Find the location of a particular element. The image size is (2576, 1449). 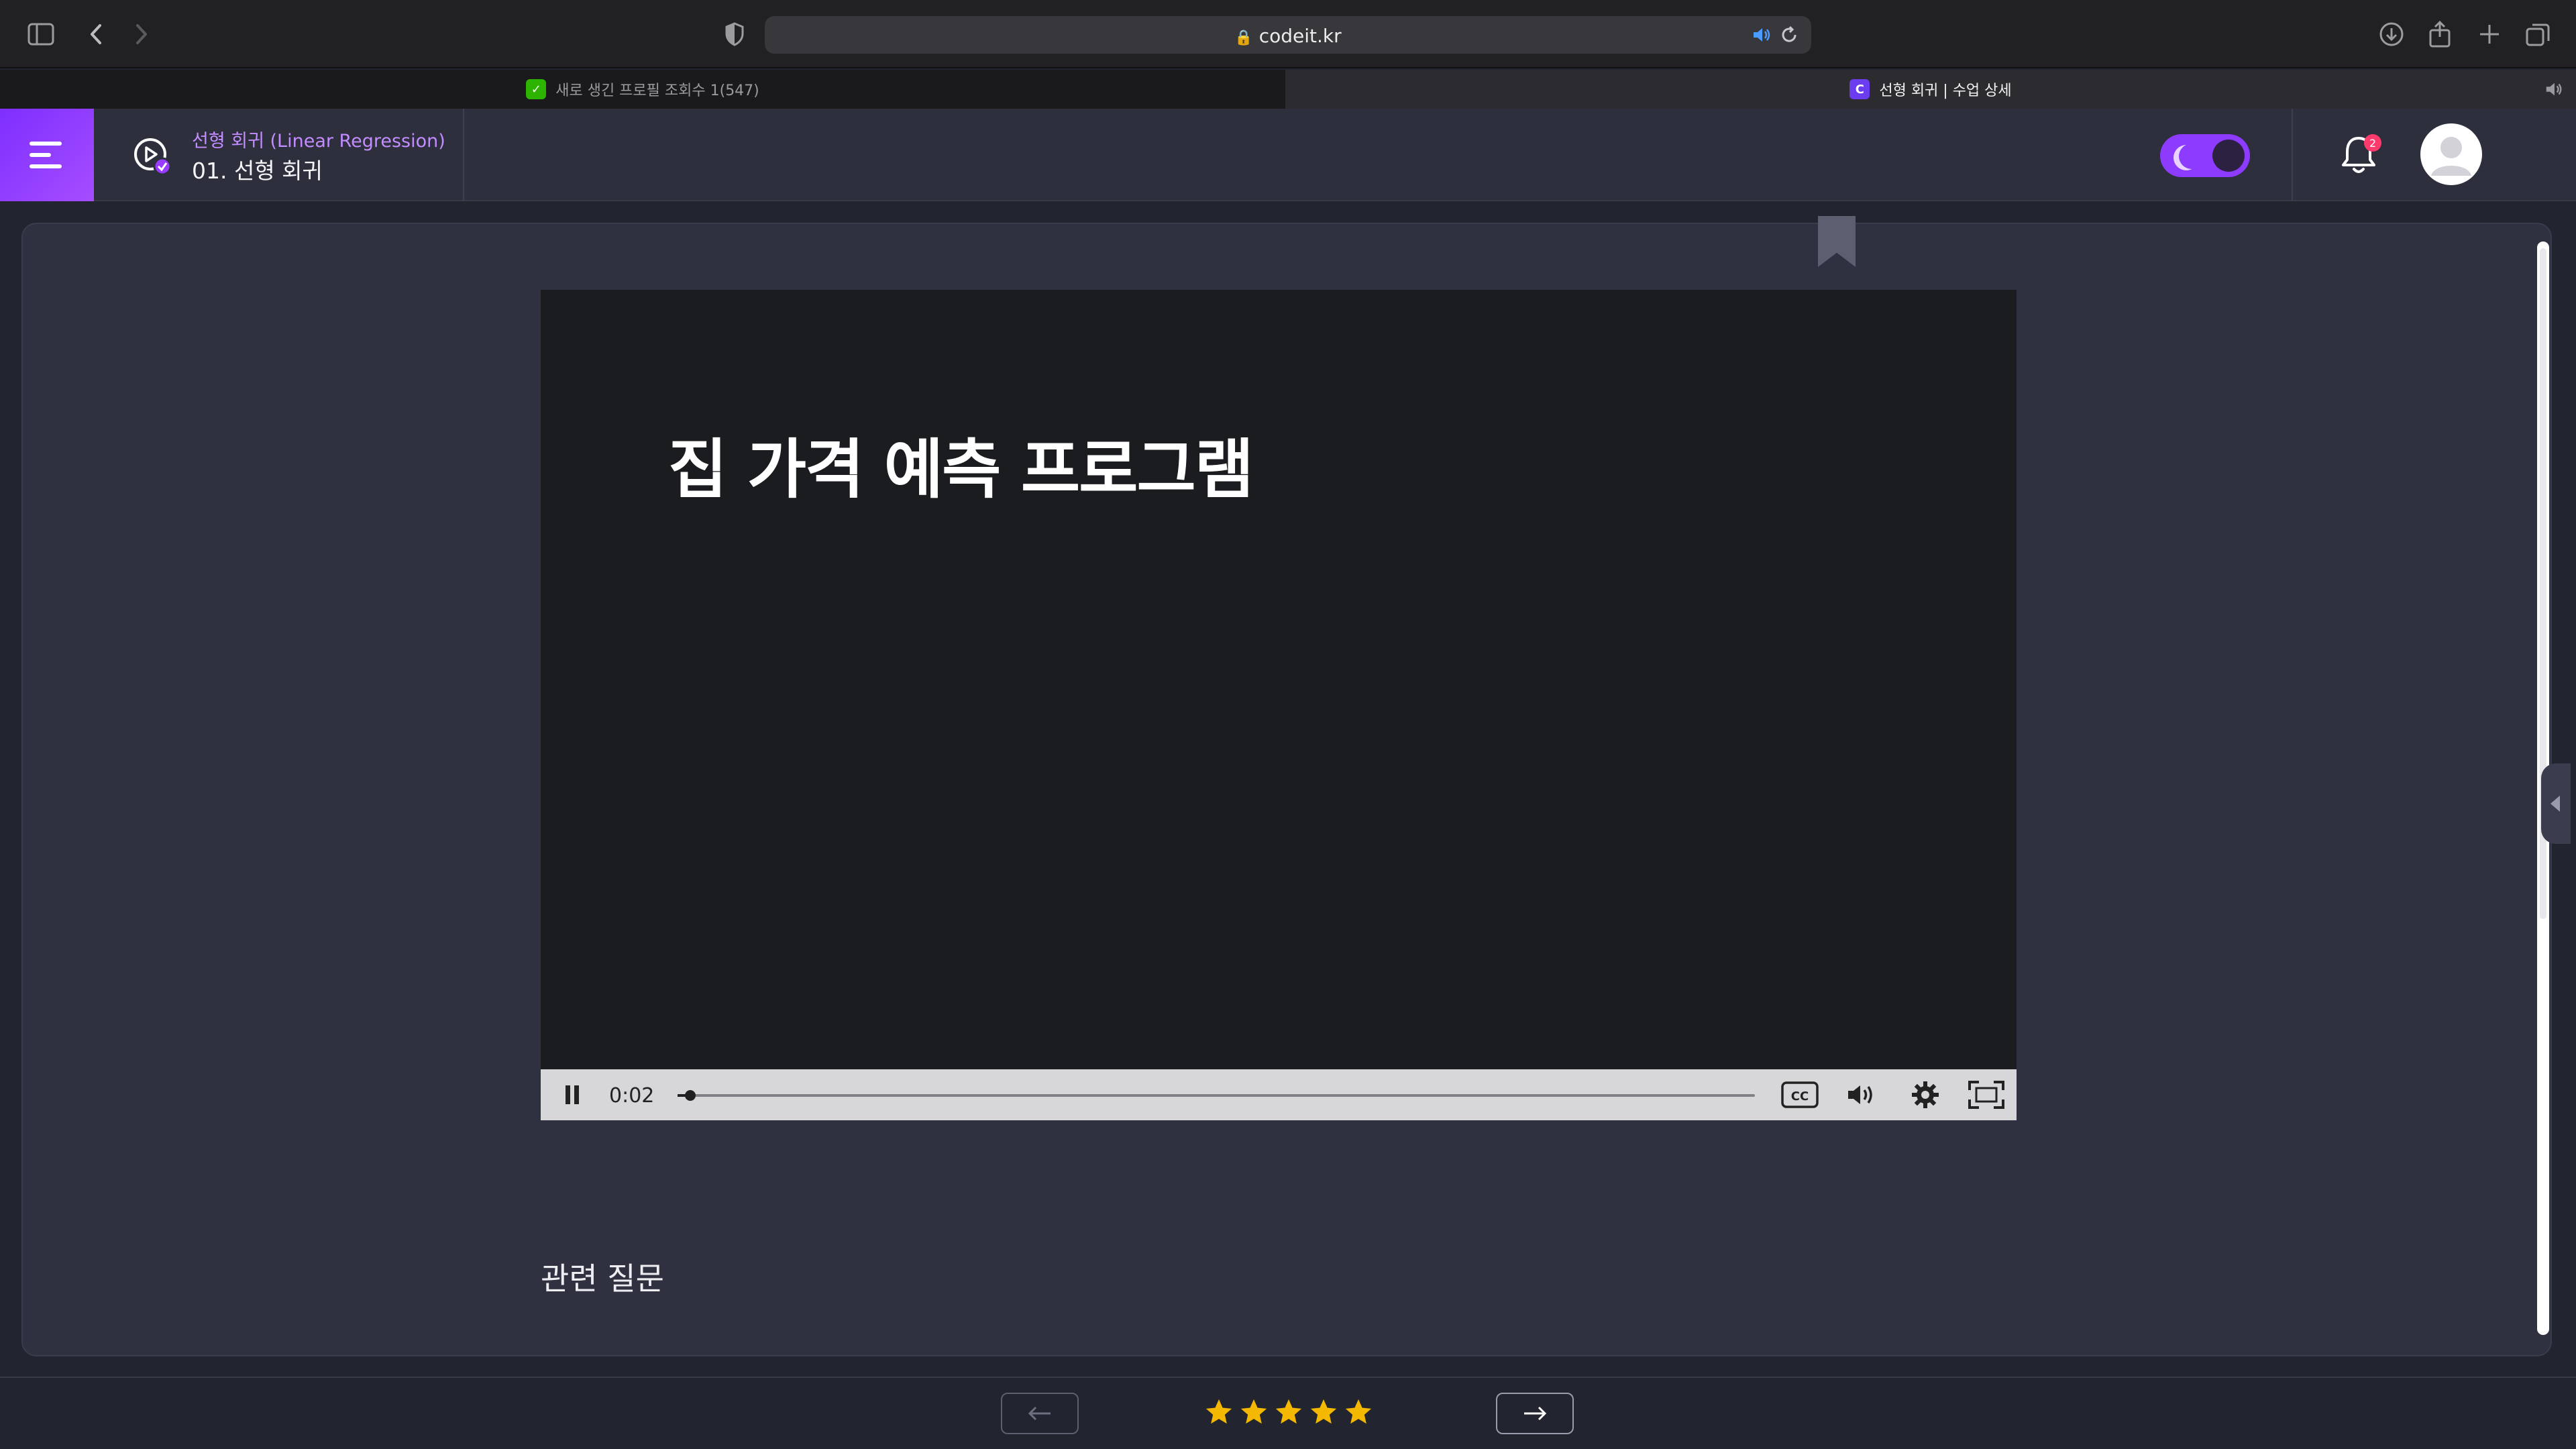

settings-button is located at coordinates (1925, 1094).